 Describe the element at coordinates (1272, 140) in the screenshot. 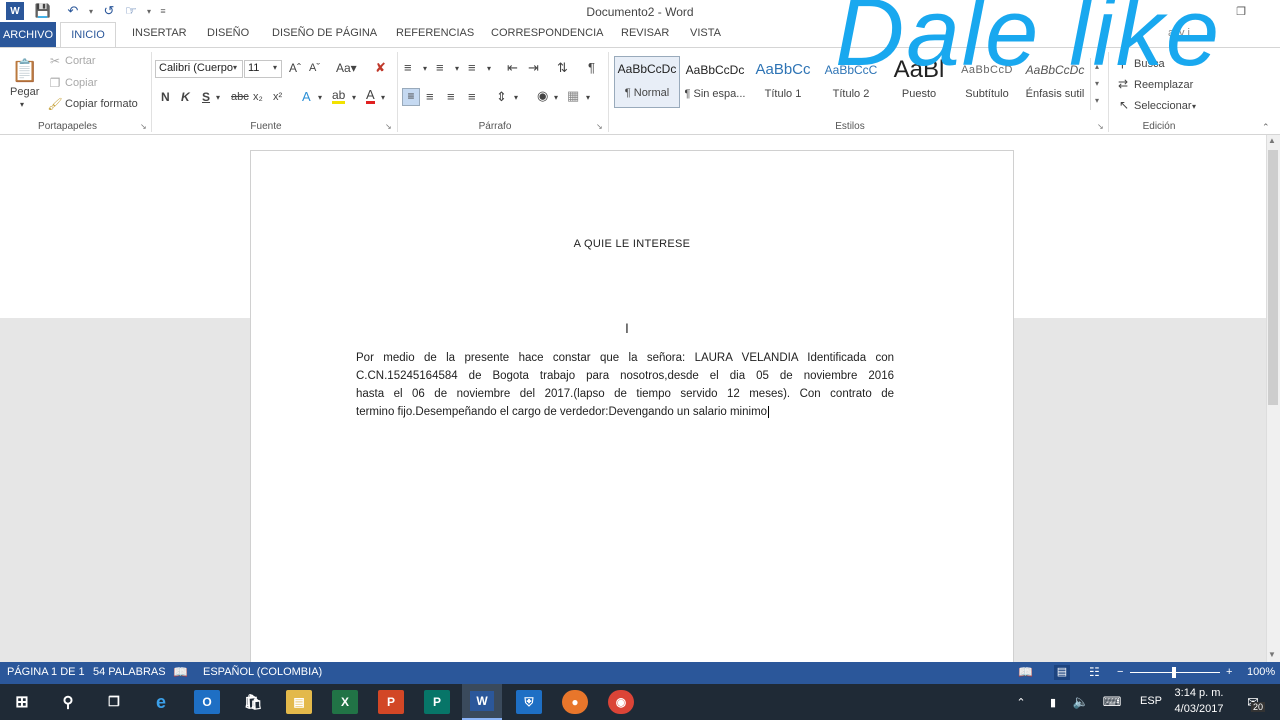

I see `scroll-up-icon: ▲` at that location.